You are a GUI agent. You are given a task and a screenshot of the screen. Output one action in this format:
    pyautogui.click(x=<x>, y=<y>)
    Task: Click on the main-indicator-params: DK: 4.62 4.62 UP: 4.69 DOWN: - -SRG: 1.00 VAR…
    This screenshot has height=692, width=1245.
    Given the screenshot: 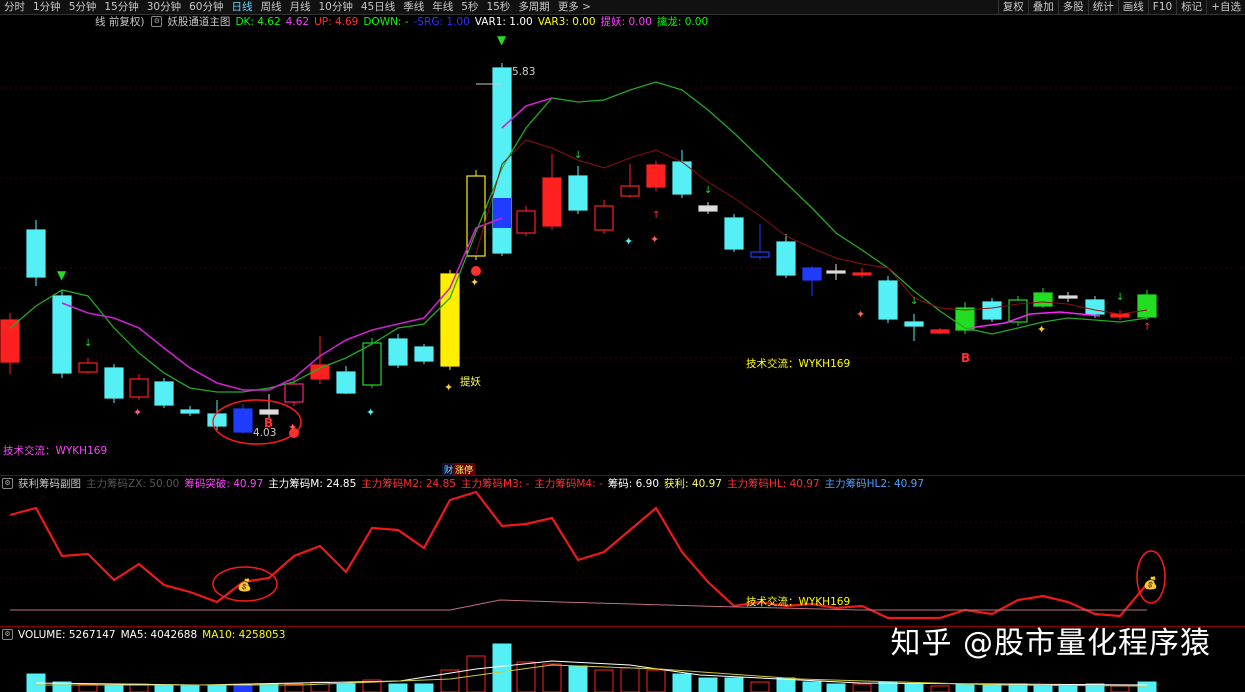 What is the action you would take?
    pyautogui.click(x=474, y=21)
    